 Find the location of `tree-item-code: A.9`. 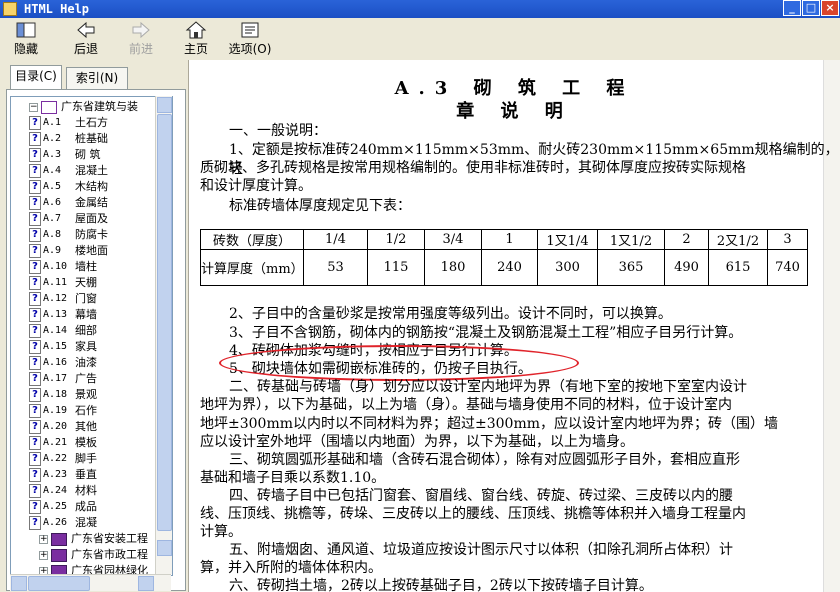

tree-item-code: A.9 is located at coordinates (52, 250).